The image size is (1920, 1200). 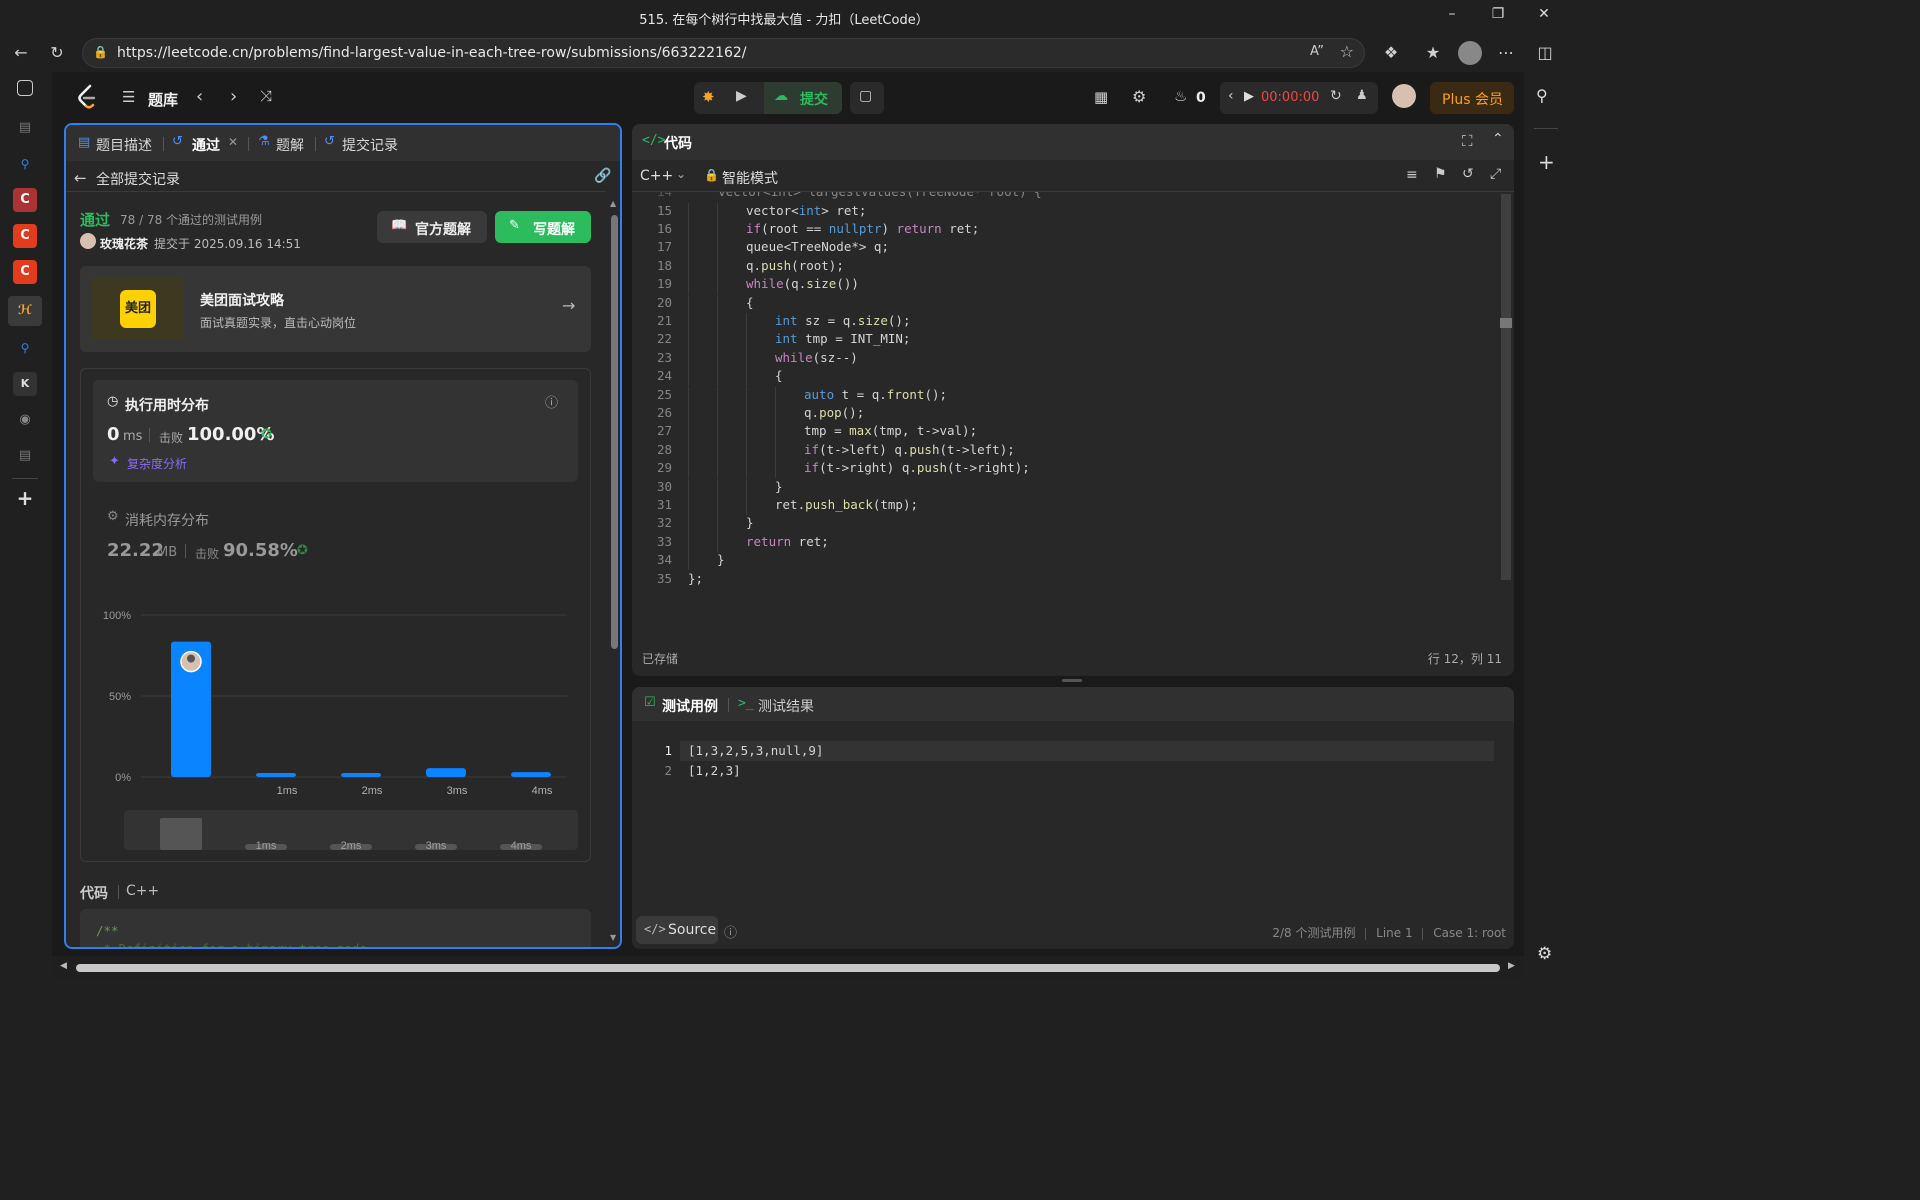 I want to click on add-friend-icon: ♟, so click(x=1362, y=95).